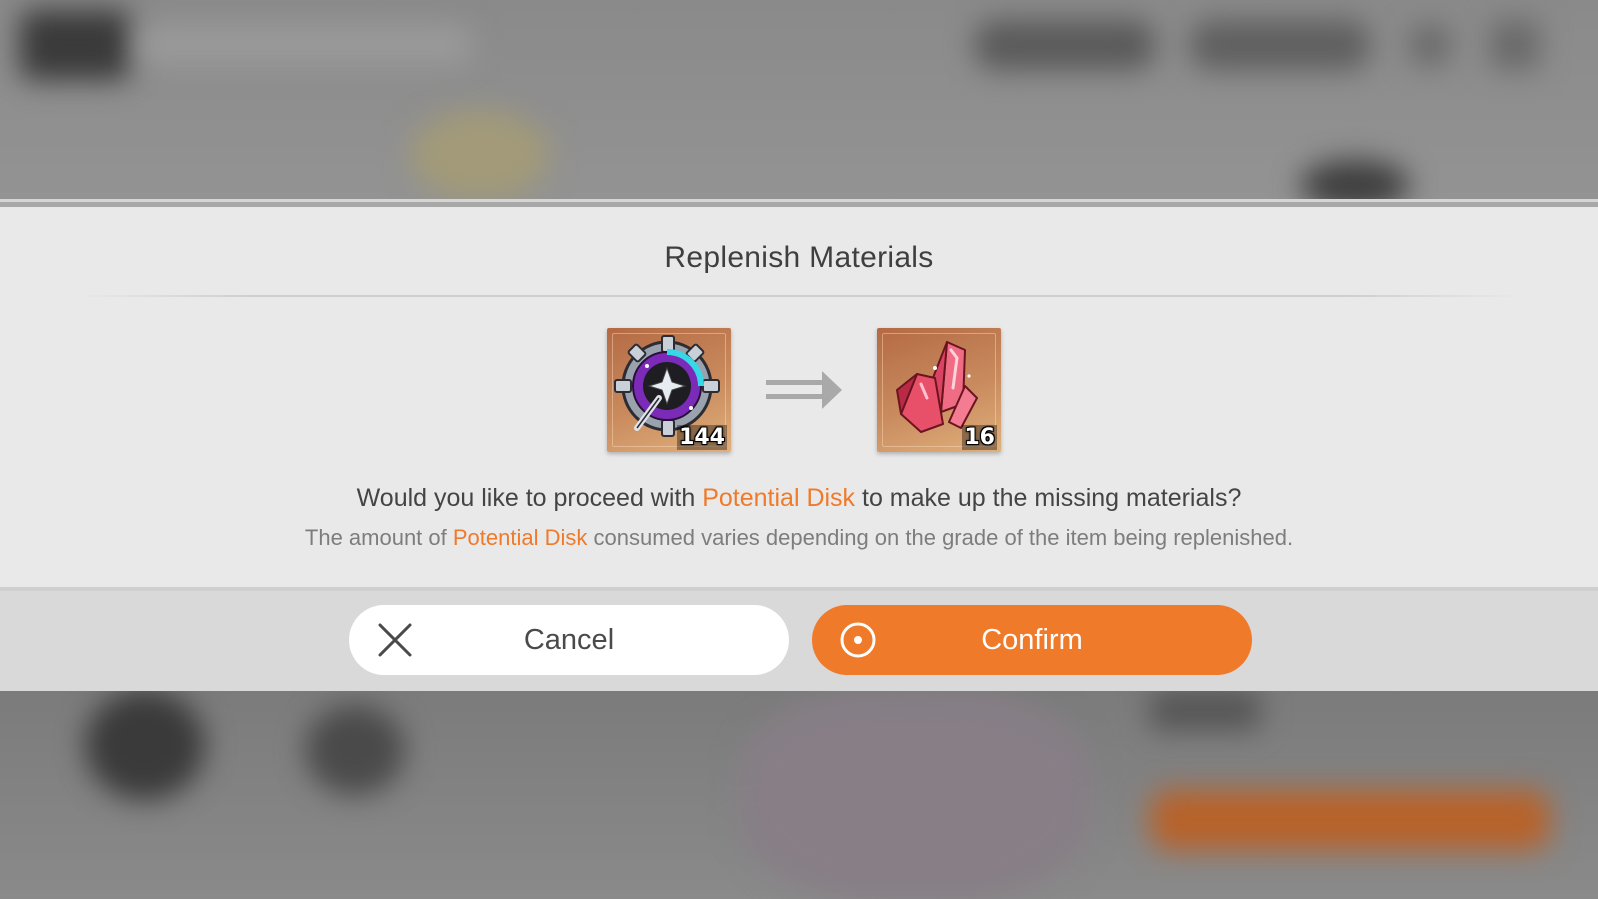 This screenshot has height=899, width=1598. What do you see at coordinates (520, 537) in the screenshot?
I see `potential-disk-highlight-note: Potential Disk` at bounding box center [520, 537].